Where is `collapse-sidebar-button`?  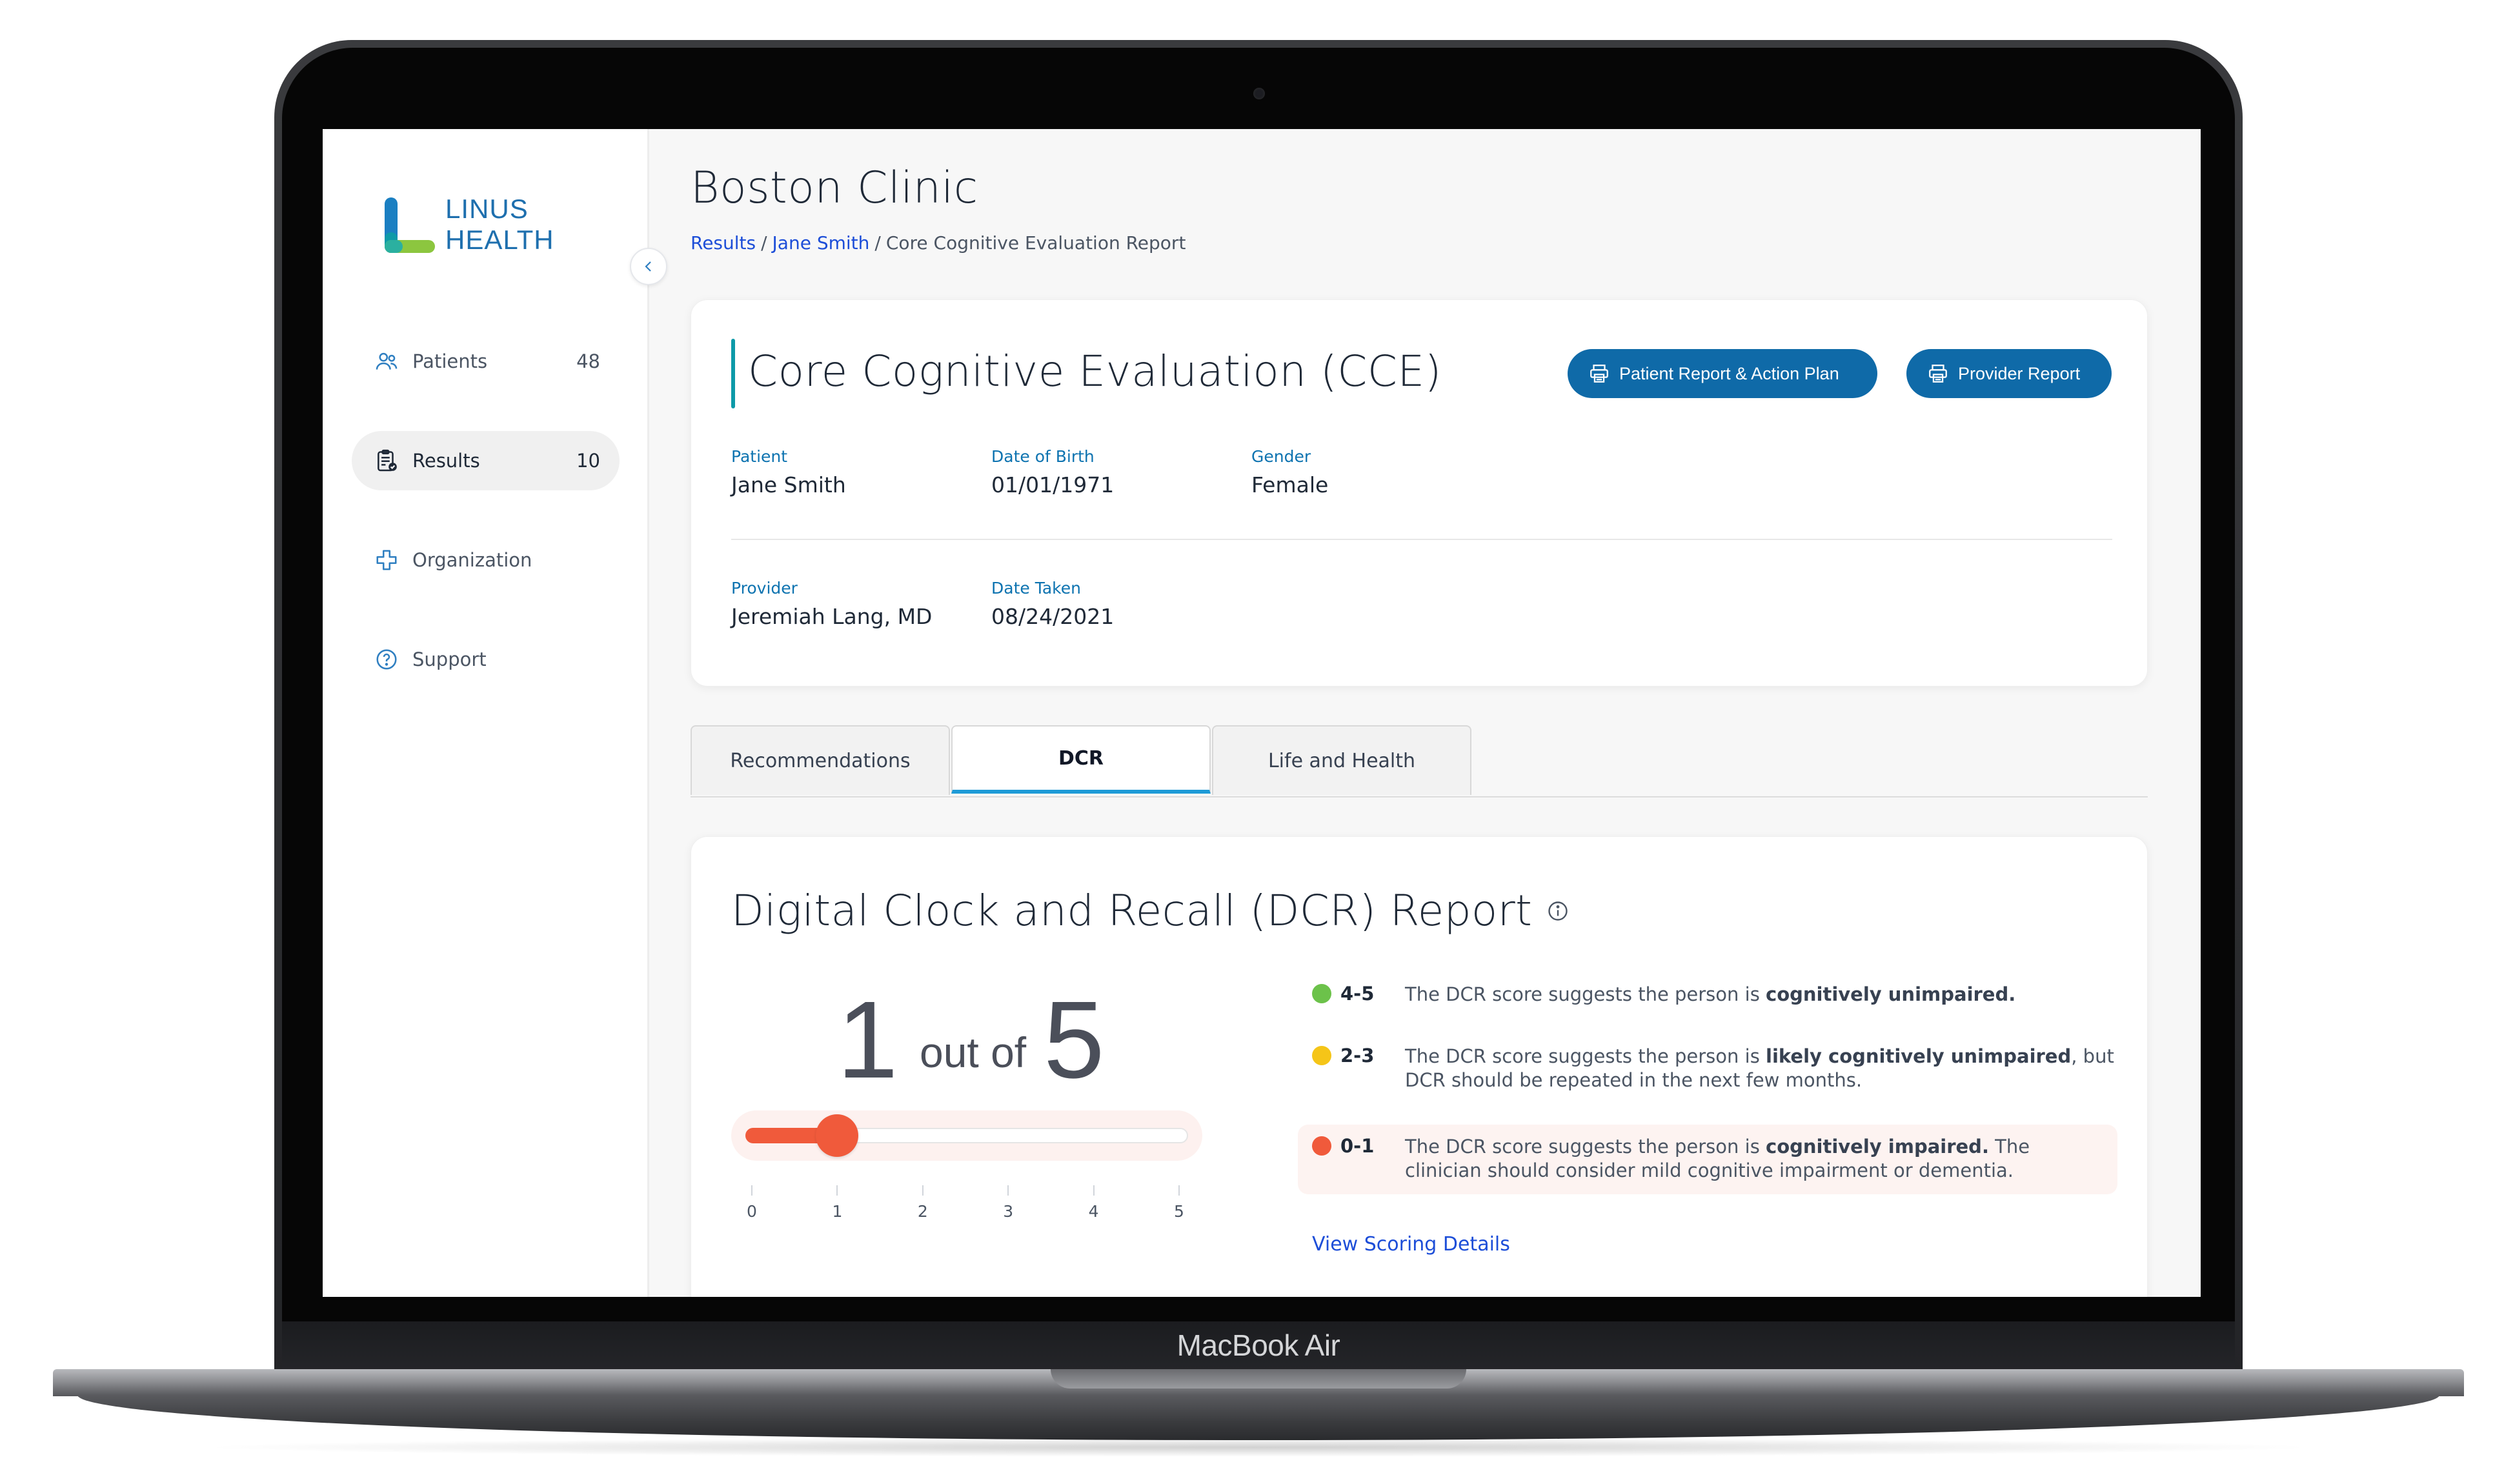
collapse-sidebar-button is located at coordinates (649, 266).